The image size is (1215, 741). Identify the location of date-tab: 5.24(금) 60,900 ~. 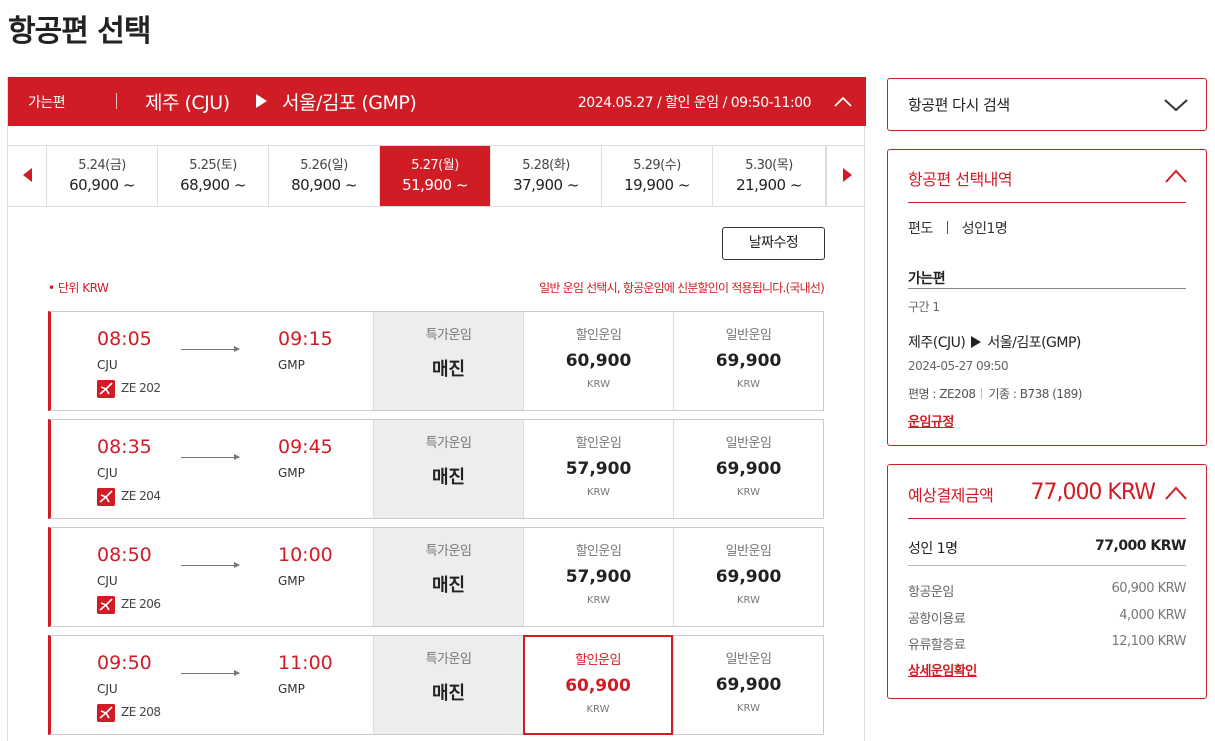
(102, 176).